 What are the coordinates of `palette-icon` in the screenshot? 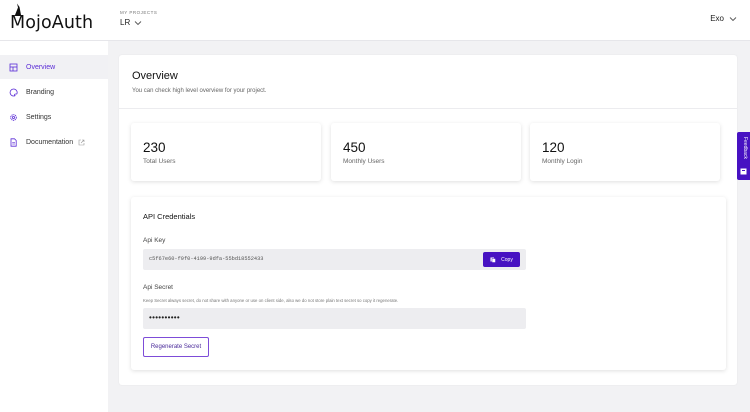 It's located at (13, 92).